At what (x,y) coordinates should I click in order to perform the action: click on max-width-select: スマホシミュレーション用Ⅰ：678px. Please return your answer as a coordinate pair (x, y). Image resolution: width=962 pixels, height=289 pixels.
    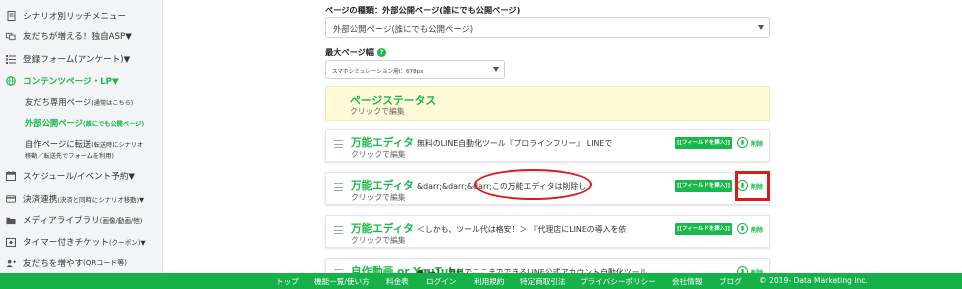
    Looking at the image, I should click on (415, 69).